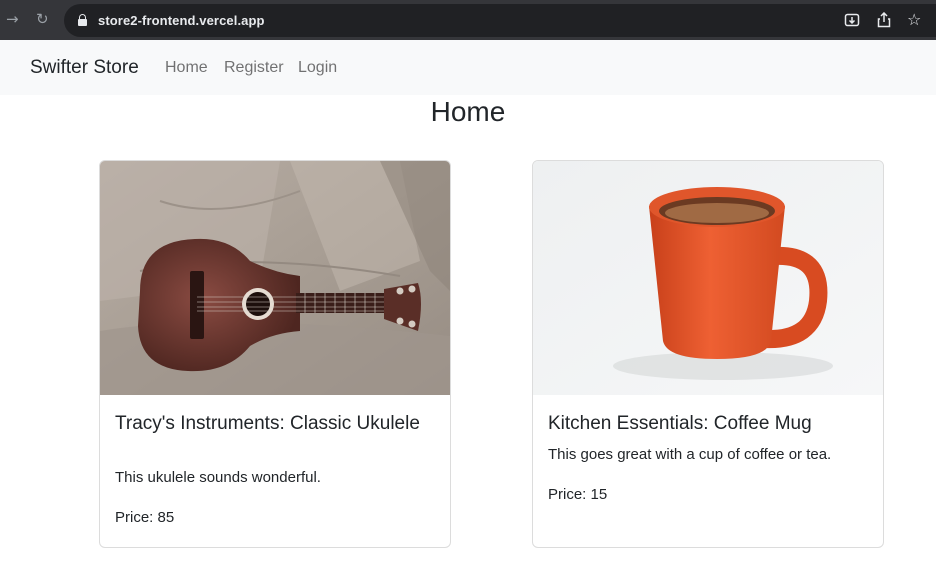  Describe the element at coordinates (884, 21) in the screenshot. I see `share-icon` at that location.